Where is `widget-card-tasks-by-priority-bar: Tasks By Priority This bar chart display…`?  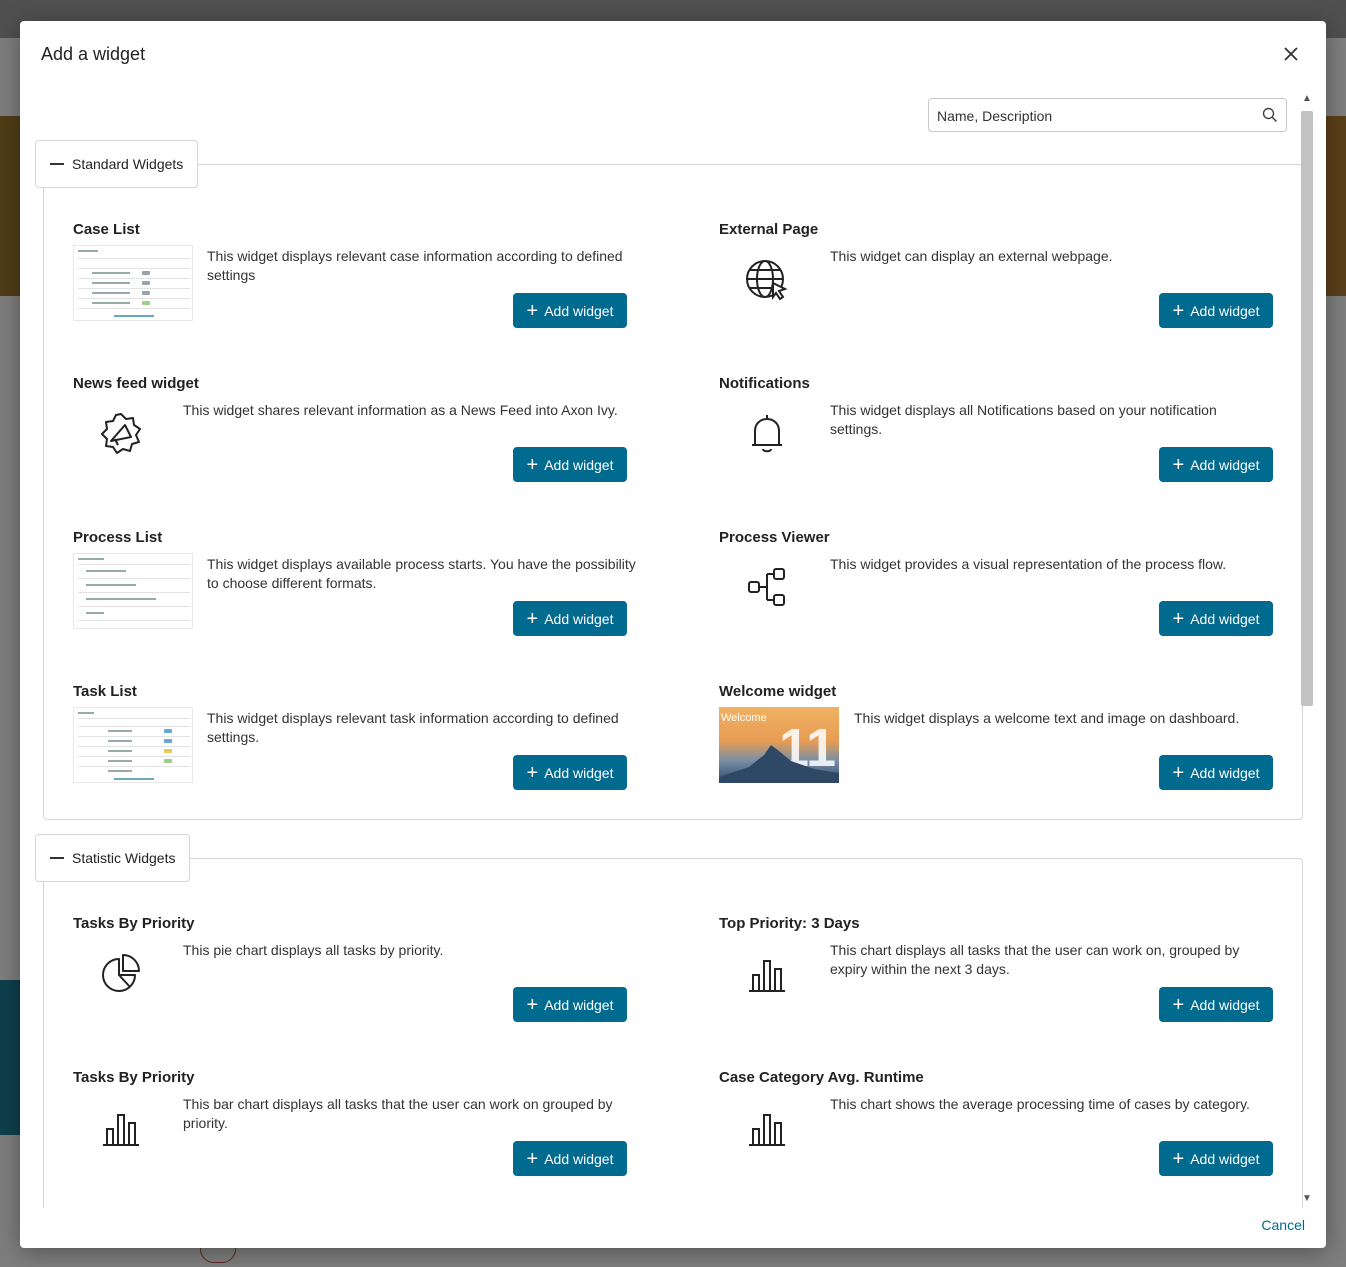 widget-card-tasks-by-priority-bar: Tasks By Priority This bar chart display… is located at coordinates (353, 1134).